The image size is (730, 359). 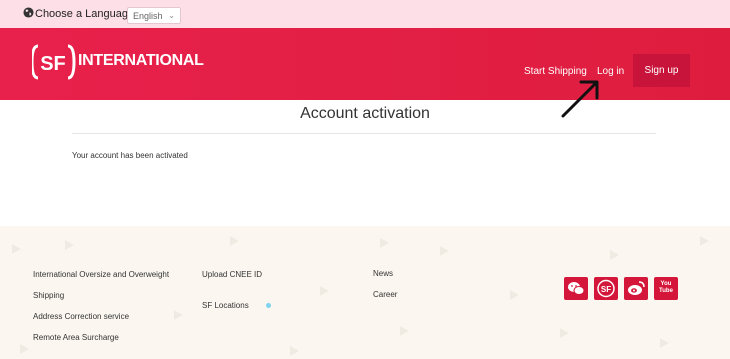 I want to click on language-bar: Choose a Language: English ⌄, so click(x=365, y=14).